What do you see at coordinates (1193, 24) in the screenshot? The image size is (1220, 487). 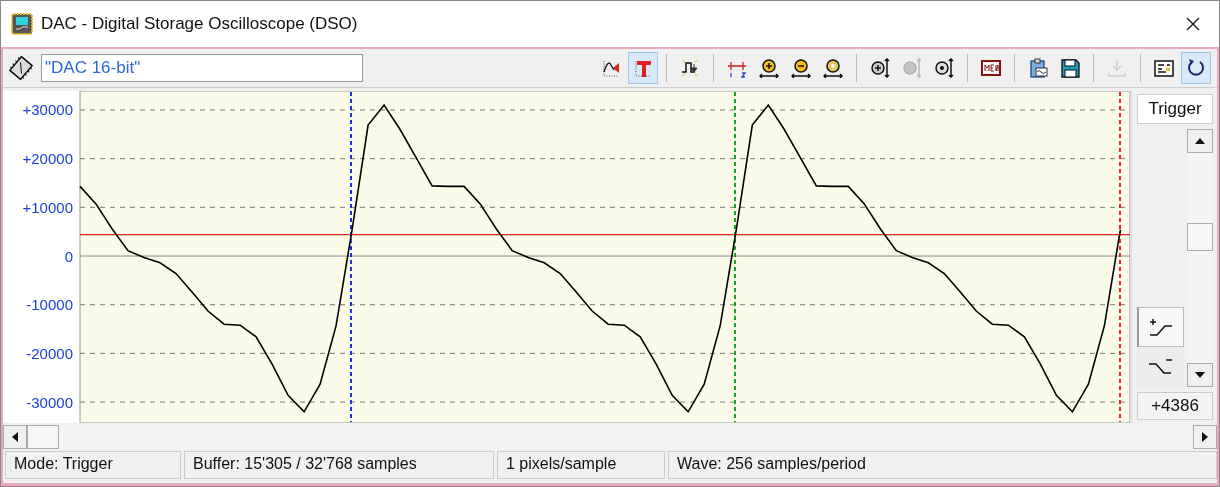 I see `close-icon` at bounding box center [1193, 24].